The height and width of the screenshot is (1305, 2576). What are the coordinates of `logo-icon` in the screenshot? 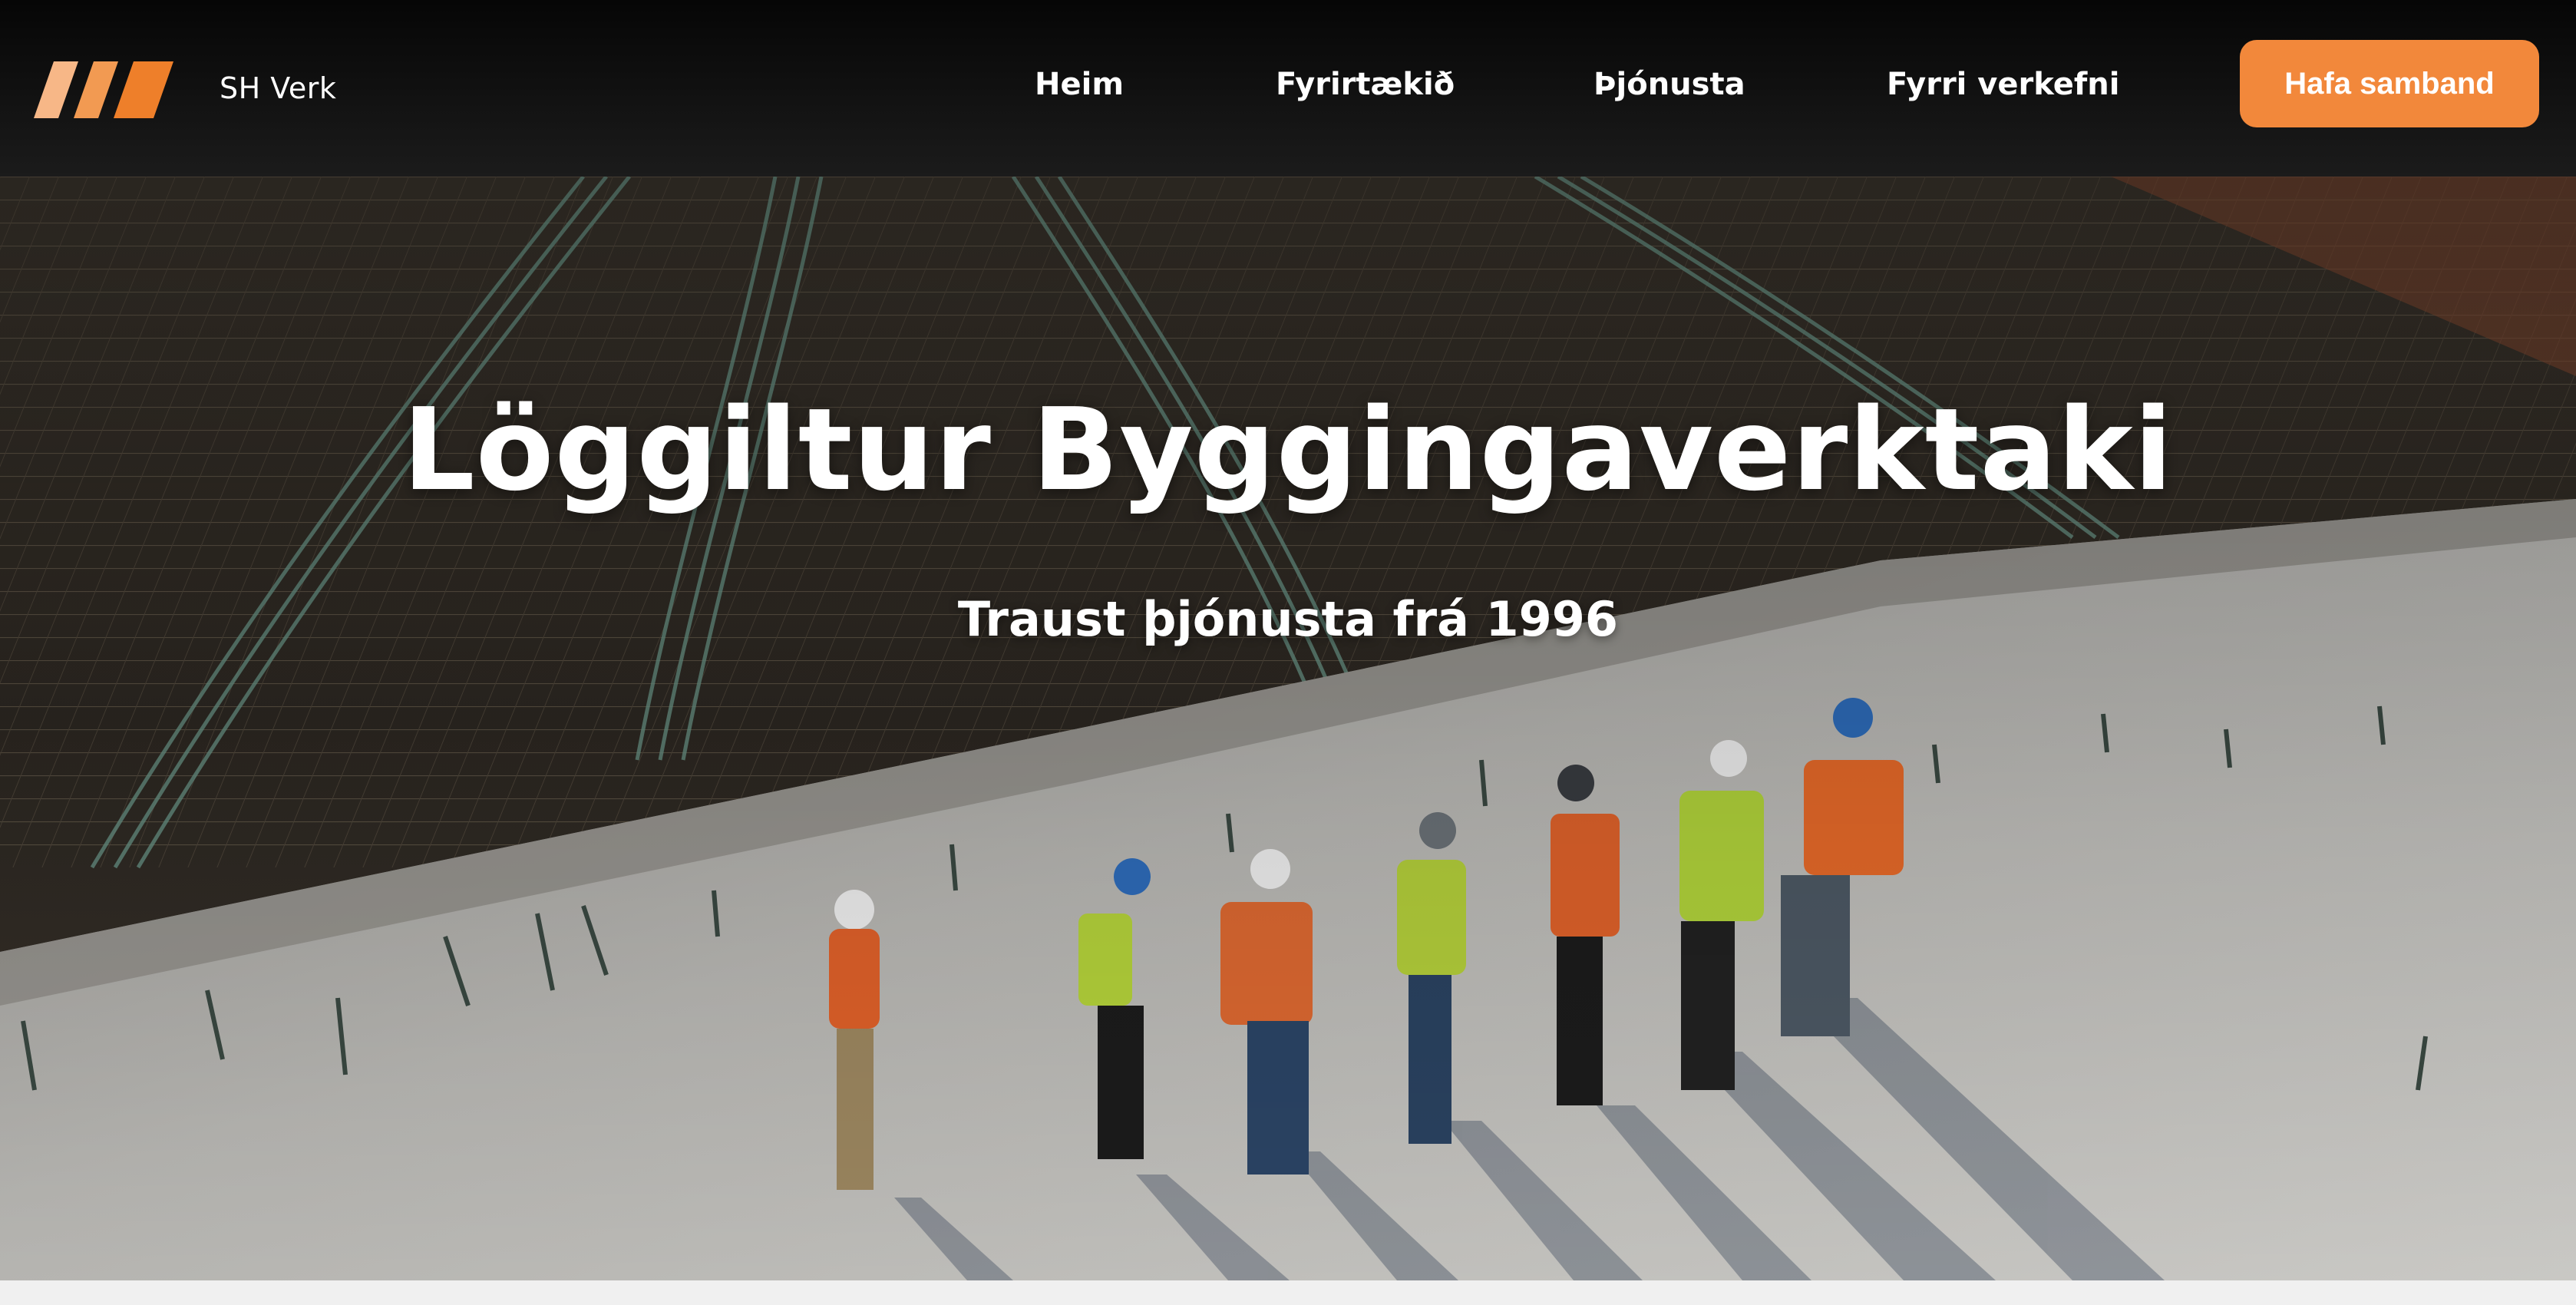 It's located at (103, 89).